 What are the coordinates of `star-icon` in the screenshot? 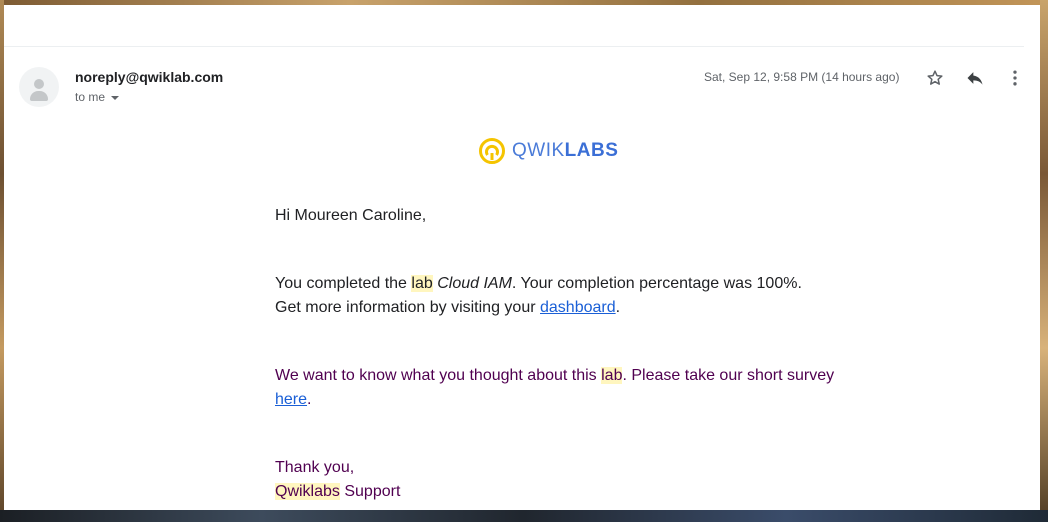 It's located at (935, 77).